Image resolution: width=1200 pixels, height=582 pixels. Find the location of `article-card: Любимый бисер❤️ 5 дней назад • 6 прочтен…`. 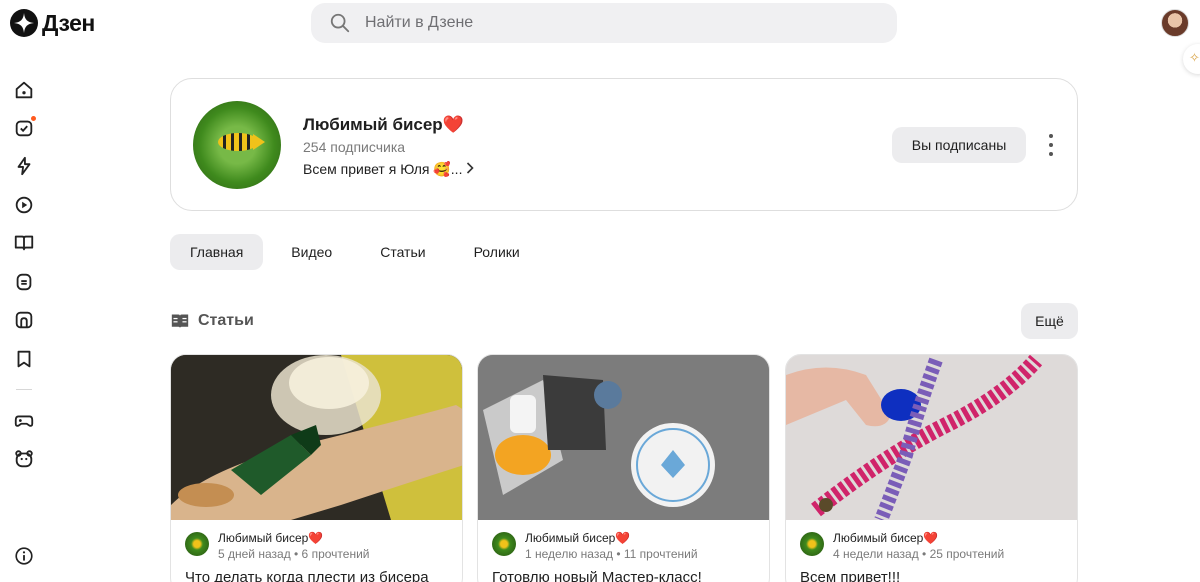

article-card: Любимый бисер❤️ 5 дней назад • 6 прочтен… is located at coordinates (316, 468).